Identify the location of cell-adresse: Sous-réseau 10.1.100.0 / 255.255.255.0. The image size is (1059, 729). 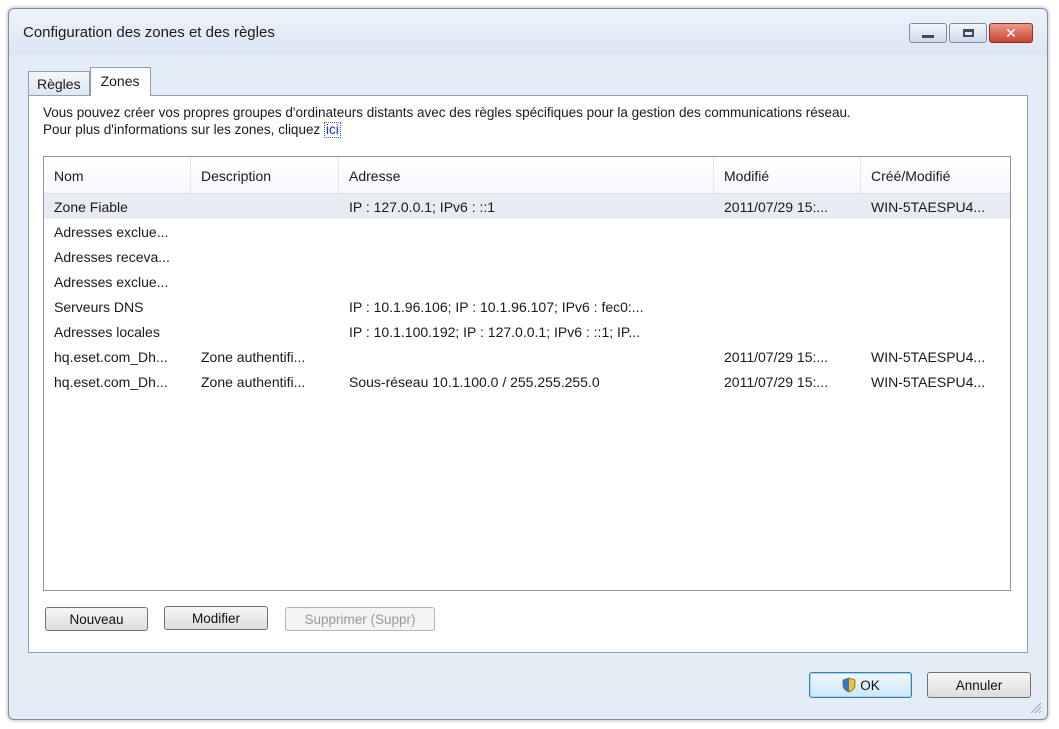
(474, 381).